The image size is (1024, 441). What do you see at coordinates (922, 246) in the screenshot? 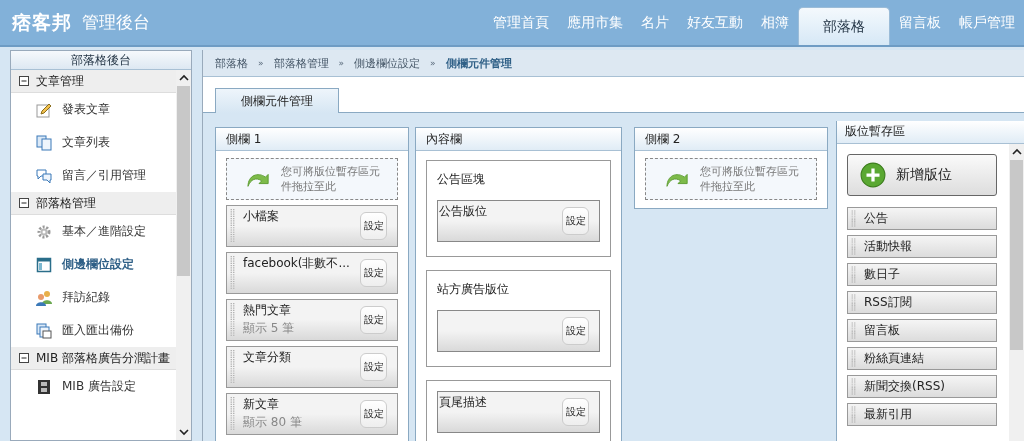
I see `staged-widget: 活動快報` at bounding box center [922, 246].